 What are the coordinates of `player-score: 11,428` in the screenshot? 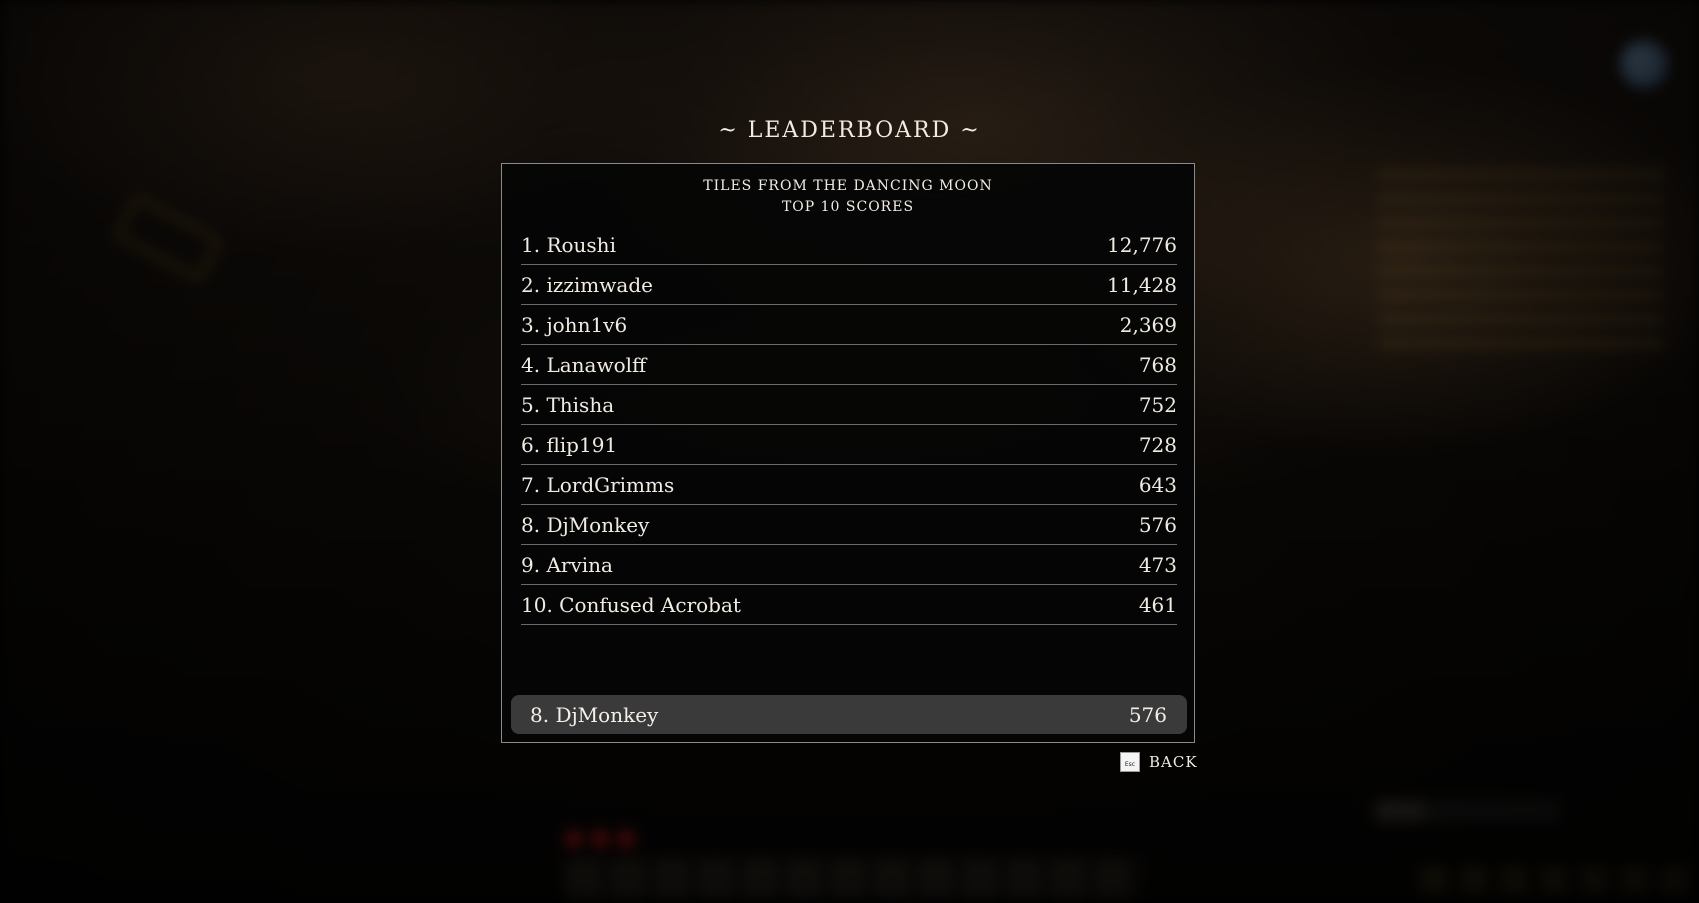 It's located at (1142, 284).